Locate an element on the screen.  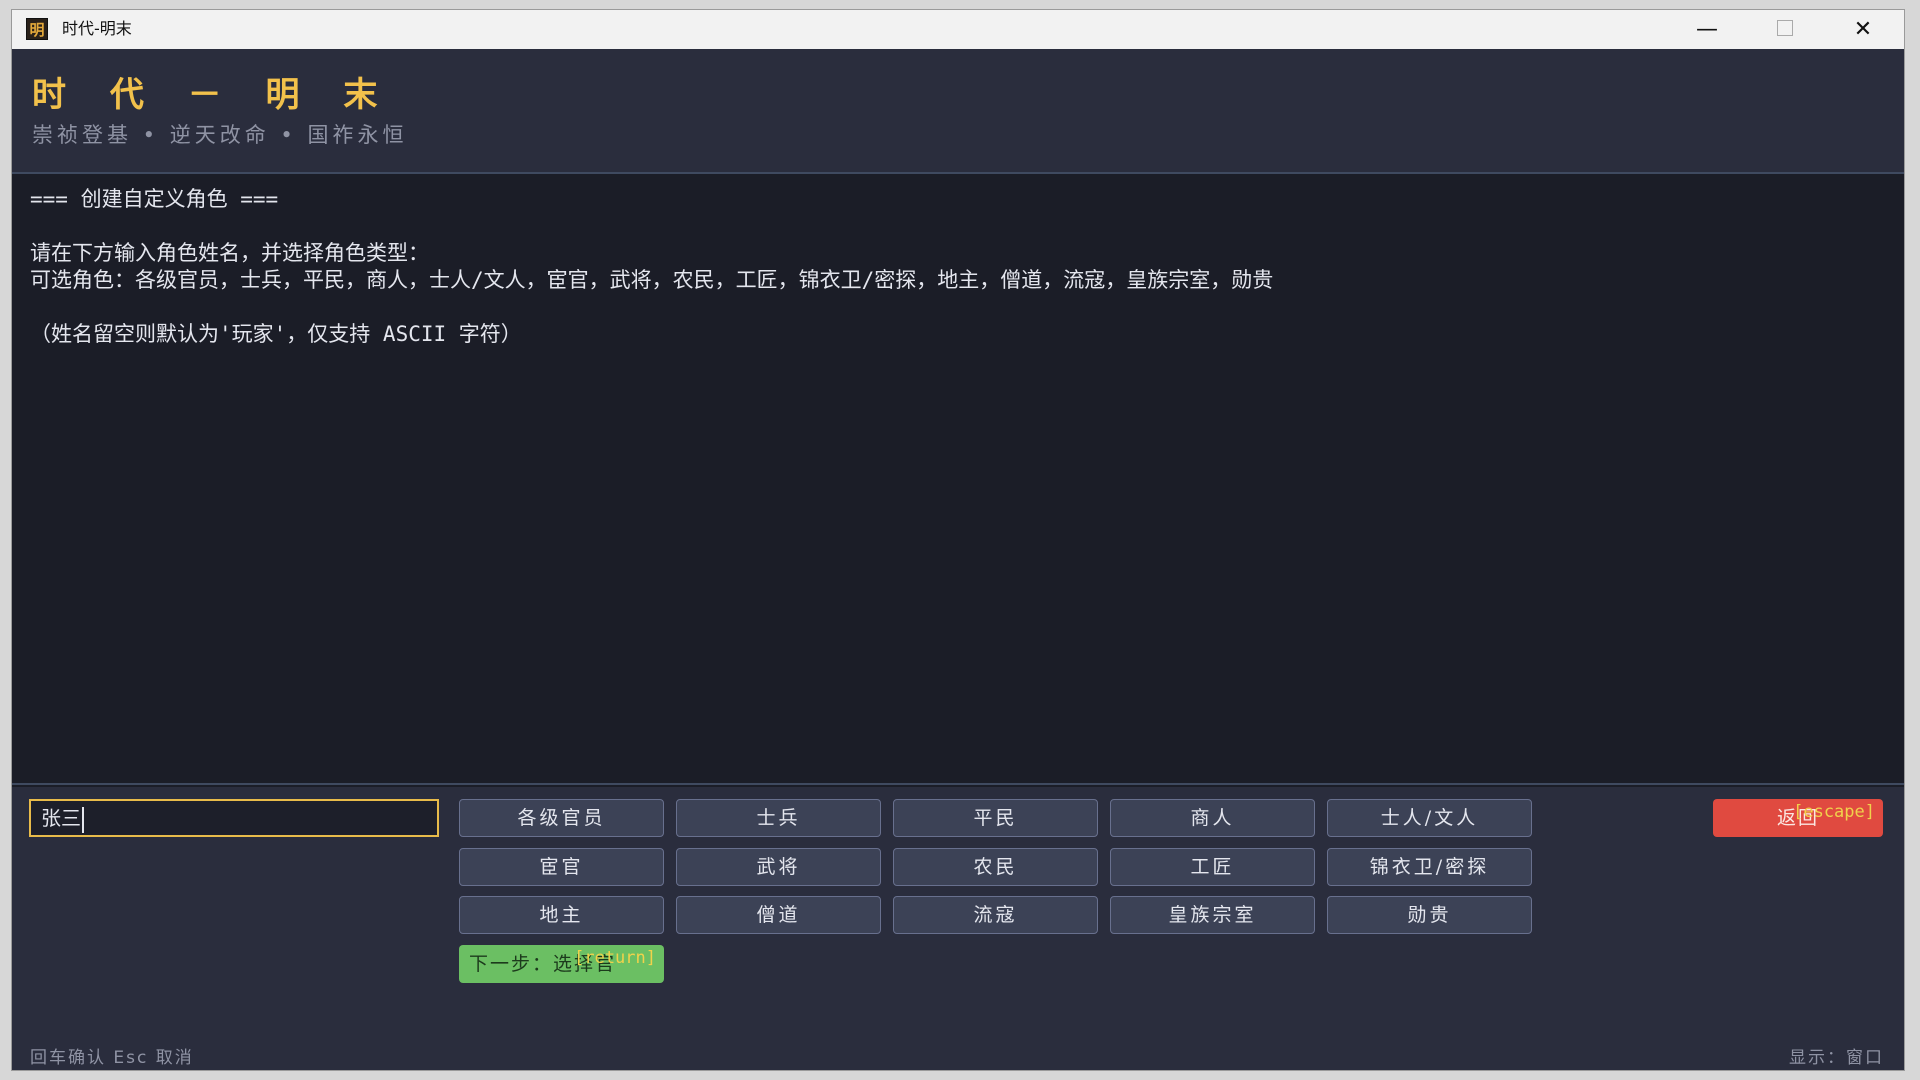
role-button: 地主 is located at coordinates (561, 915).